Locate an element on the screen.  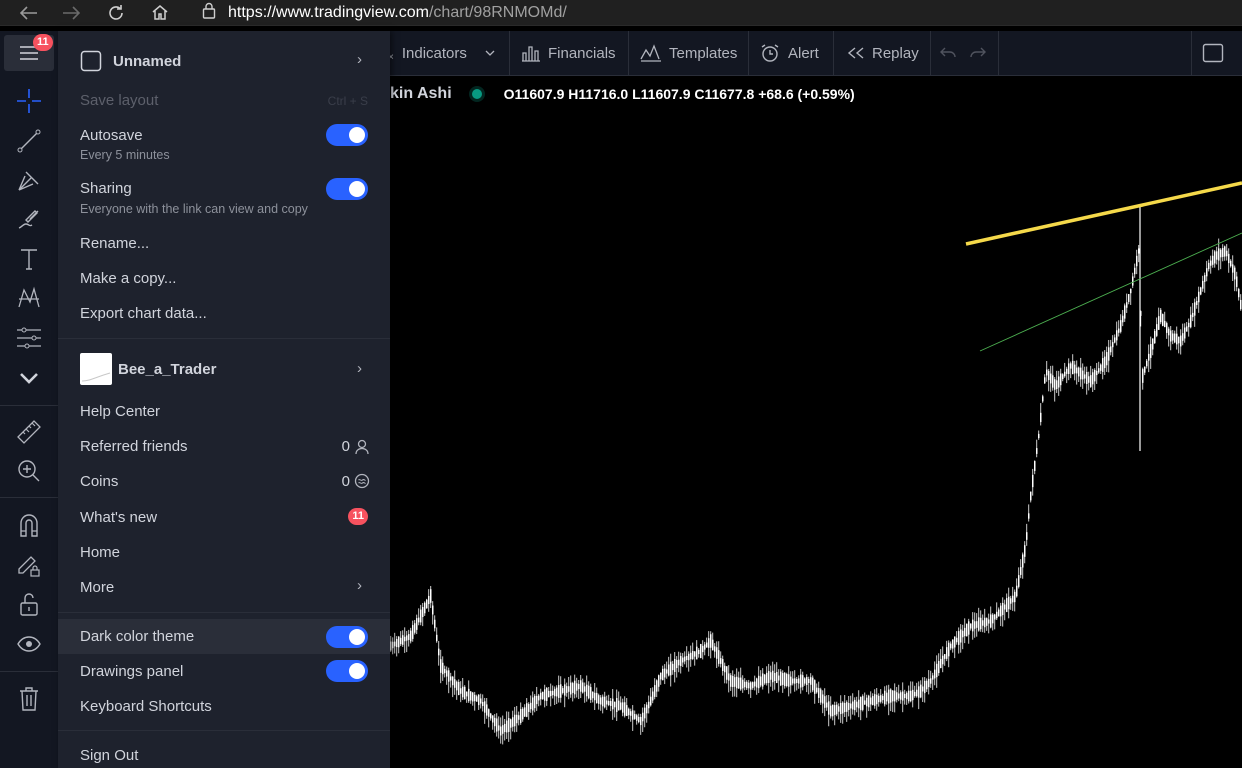
drawings-panel-toggle is located at coordinates (347, 671).